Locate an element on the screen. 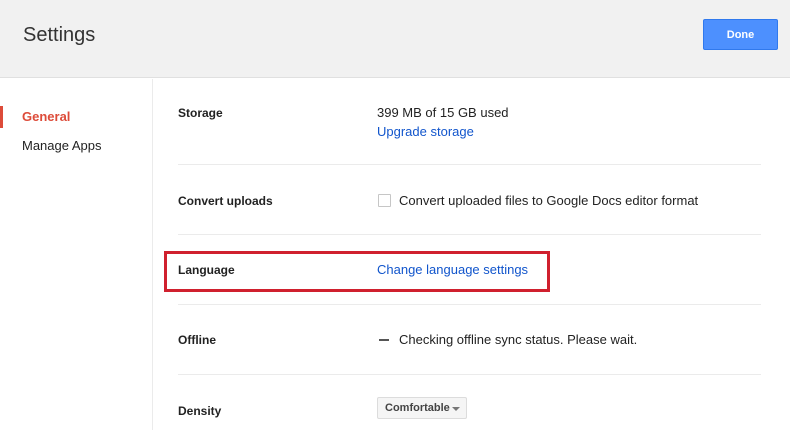 Image resolution: width=790 pixels, height=430 pixels. sidebar-item-manage-apps: Manage Apps is located at coordinates (76, 146).